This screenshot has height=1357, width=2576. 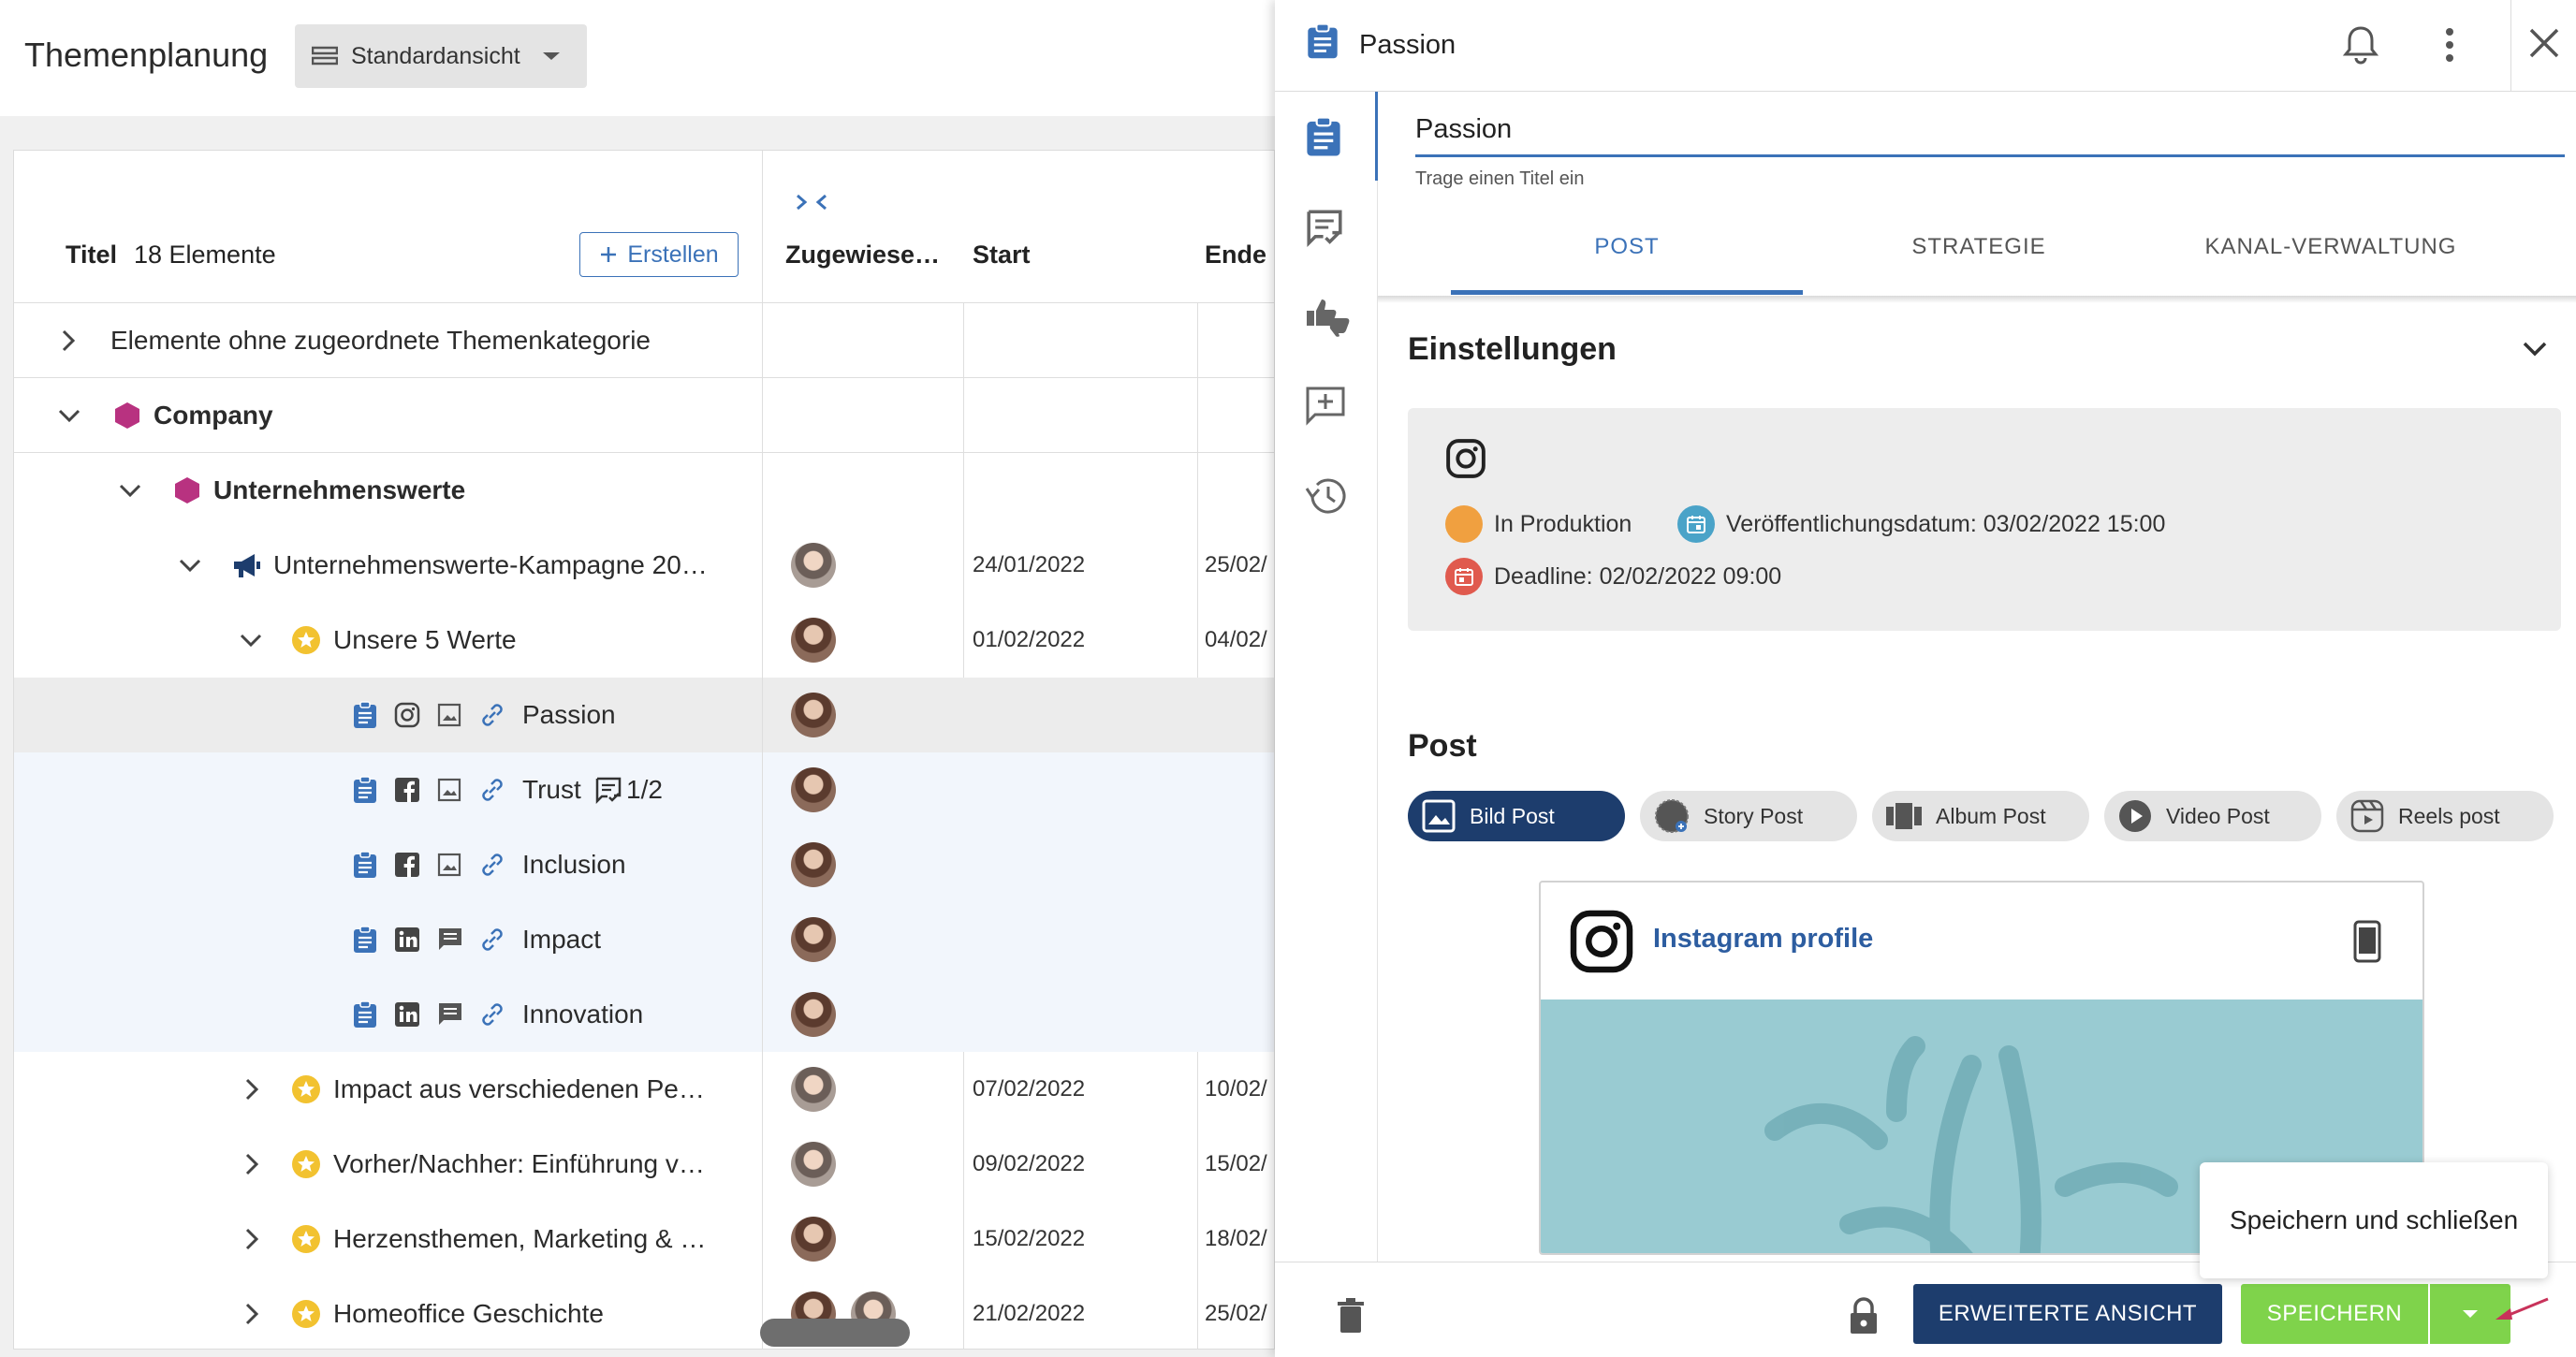 I want to click on table-row: Homeoffice Geschichte 21/02/2022 25/02/, so click(x=644, y=1313).